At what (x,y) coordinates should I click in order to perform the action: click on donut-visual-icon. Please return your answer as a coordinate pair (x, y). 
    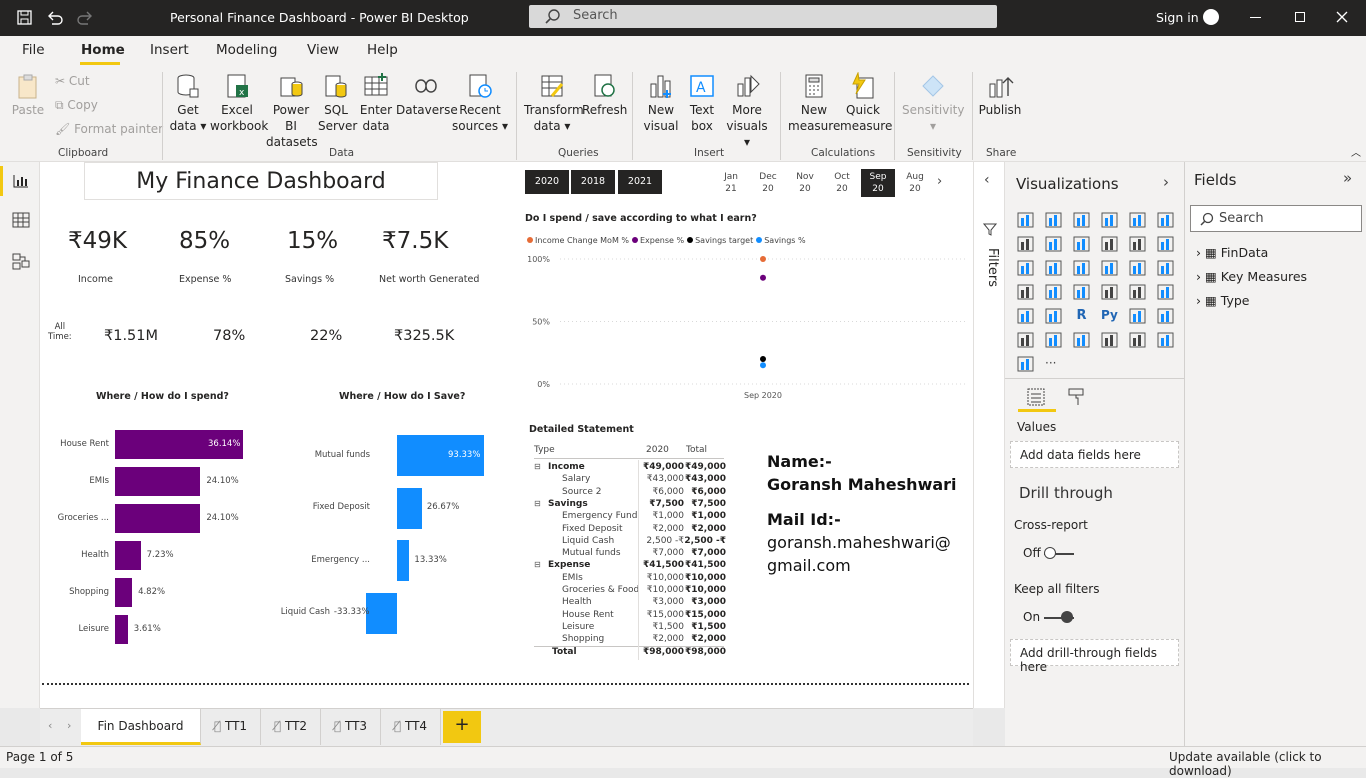
    Looking at the image, I should click on (1137, 268).